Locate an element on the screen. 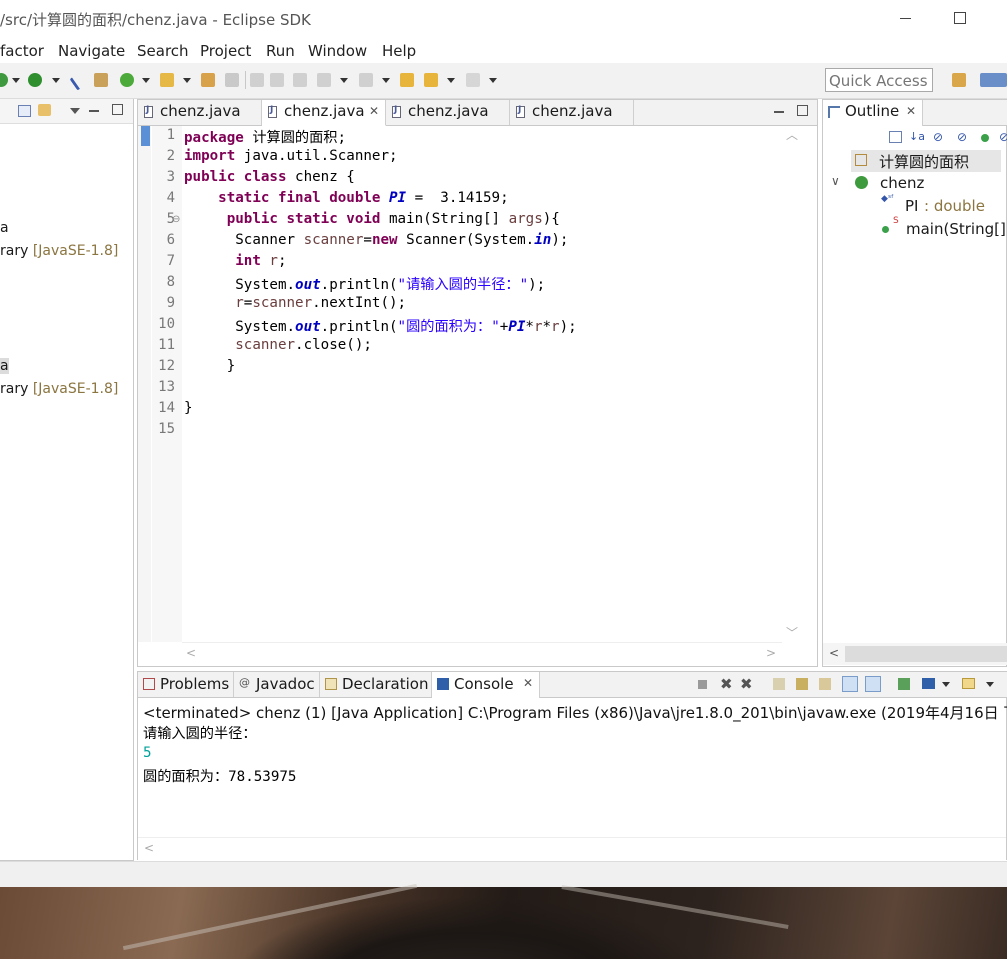 This screenshot has width=1007, height=959. tab-problems: Problems is located at coordinates (186, 684).